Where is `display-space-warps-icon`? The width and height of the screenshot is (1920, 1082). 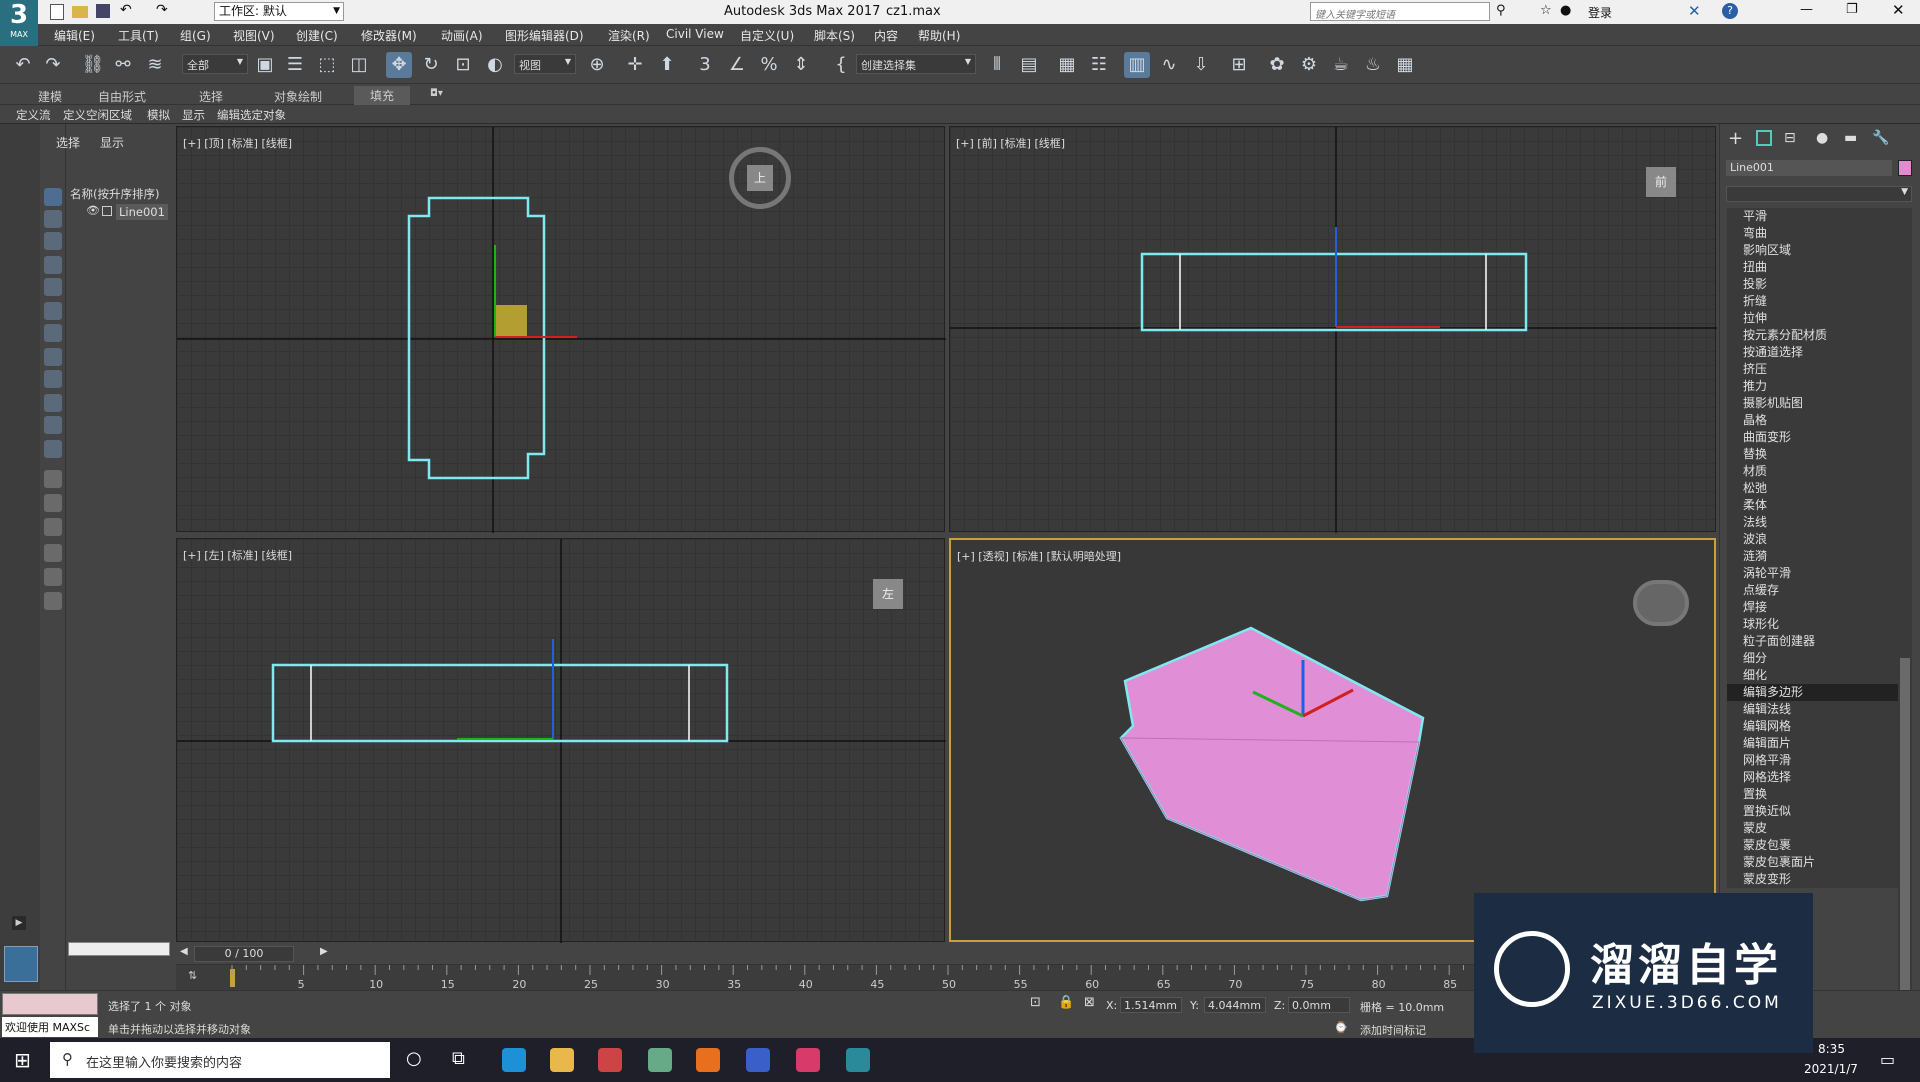 display-space-warps-icon is located at coordinates (53, 311).